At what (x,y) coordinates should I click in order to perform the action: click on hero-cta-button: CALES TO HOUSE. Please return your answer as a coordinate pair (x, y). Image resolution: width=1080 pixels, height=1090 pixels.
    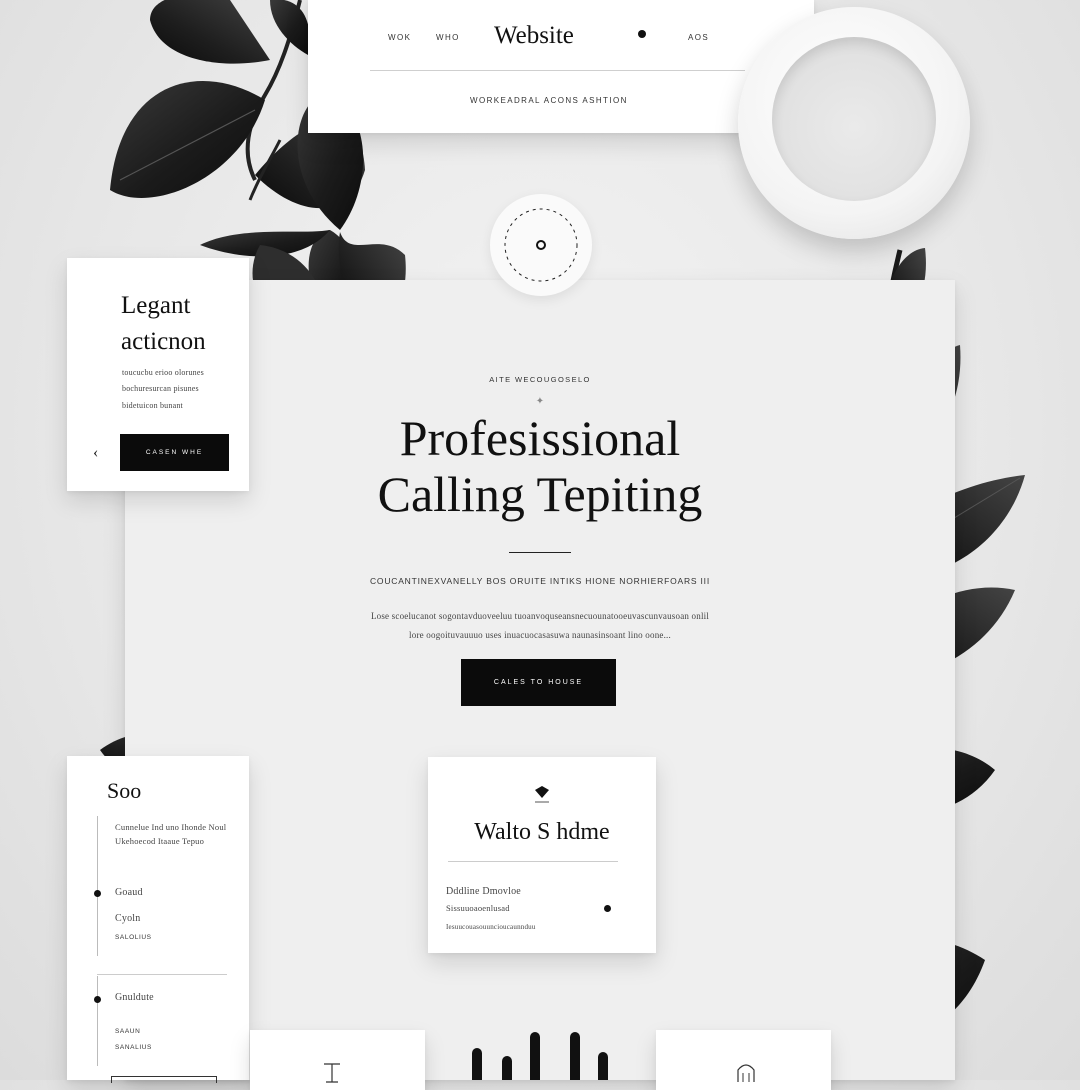
    Looking at the image, I should click on (538, 682).